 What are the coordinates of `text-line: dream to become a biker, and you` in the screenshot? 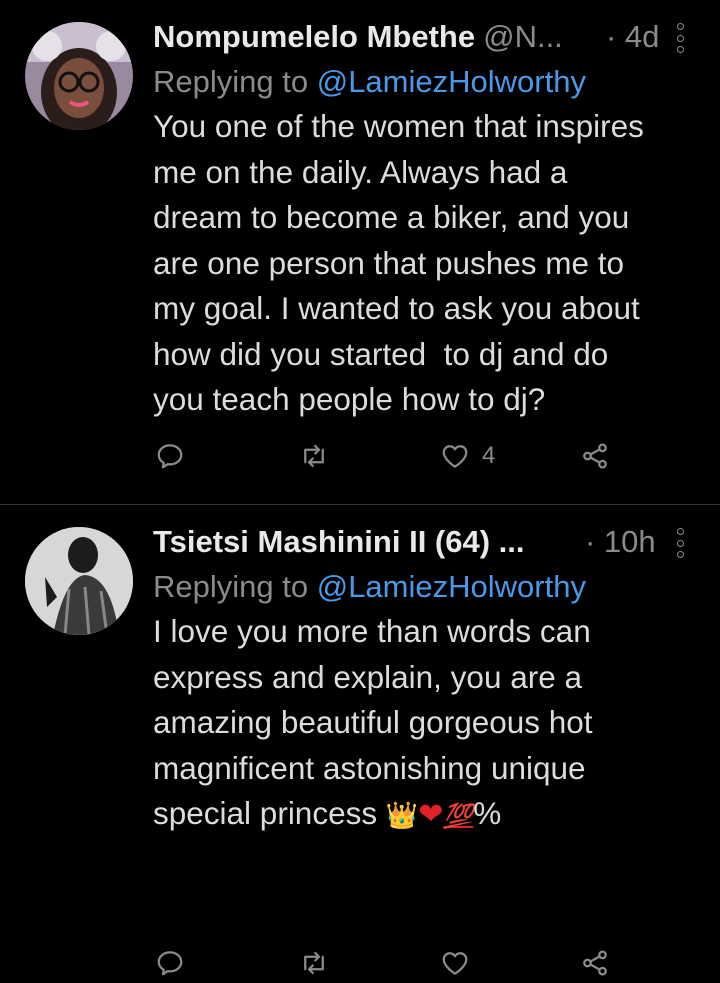 It's located at (391, 217).